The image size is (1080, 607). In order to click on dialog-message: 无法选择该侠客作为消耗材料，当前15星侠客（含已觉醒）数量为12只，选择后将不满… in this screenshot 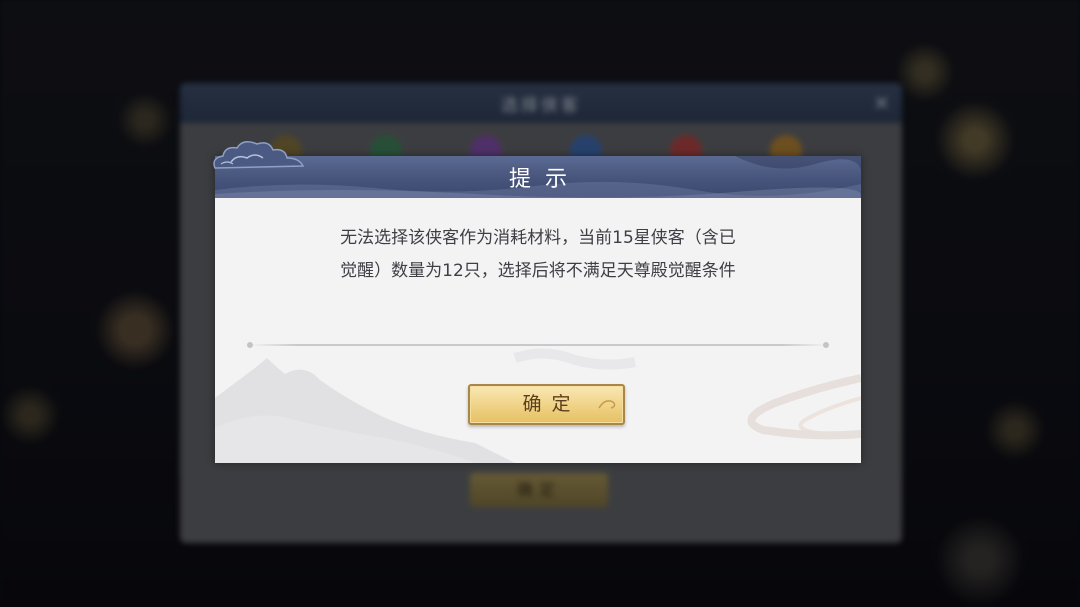, I will do `click(538, 254)`.